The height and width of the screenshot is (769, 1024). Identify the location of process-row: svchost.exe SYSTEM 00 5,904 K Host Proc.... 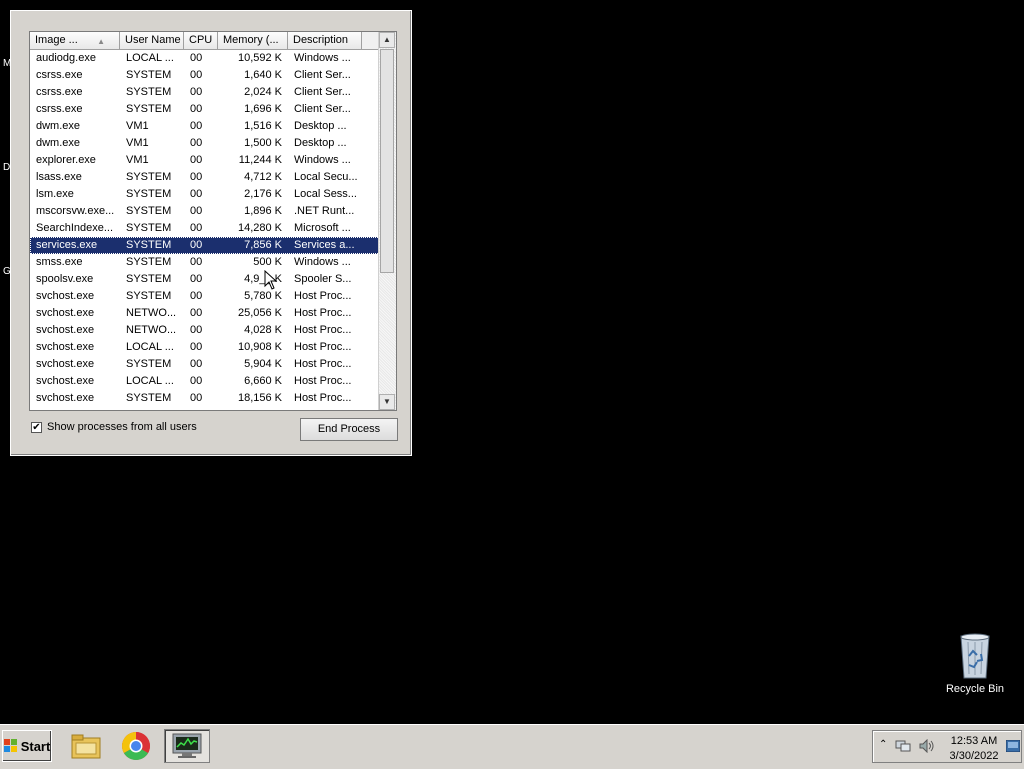
(205, 364).